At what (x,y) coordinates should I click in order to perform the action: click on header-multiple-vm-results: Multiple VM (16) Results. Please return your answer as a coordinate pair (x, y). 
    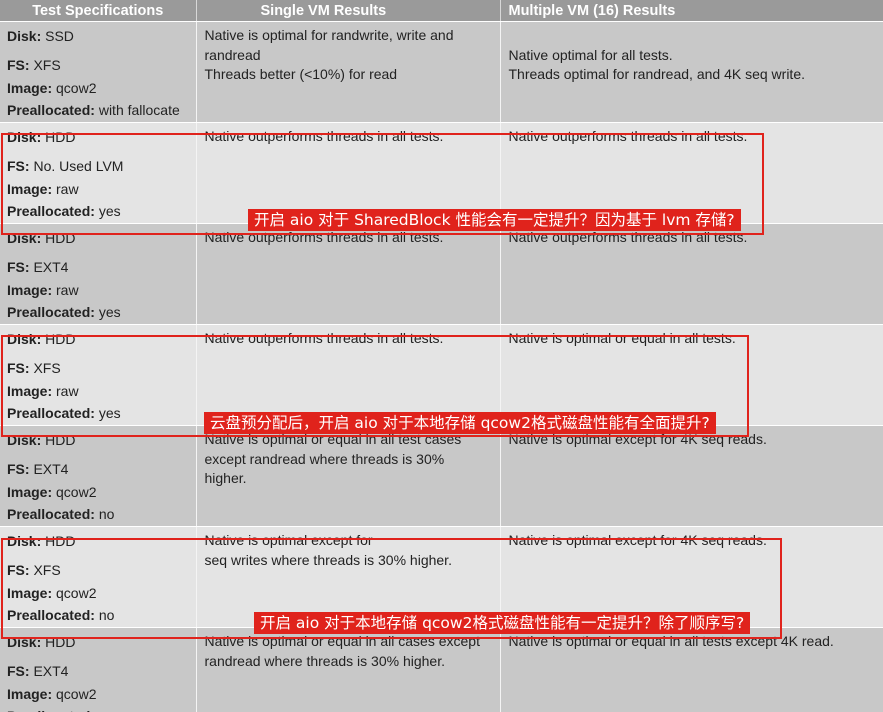
    Looking at the image, I should click on (691, 11).